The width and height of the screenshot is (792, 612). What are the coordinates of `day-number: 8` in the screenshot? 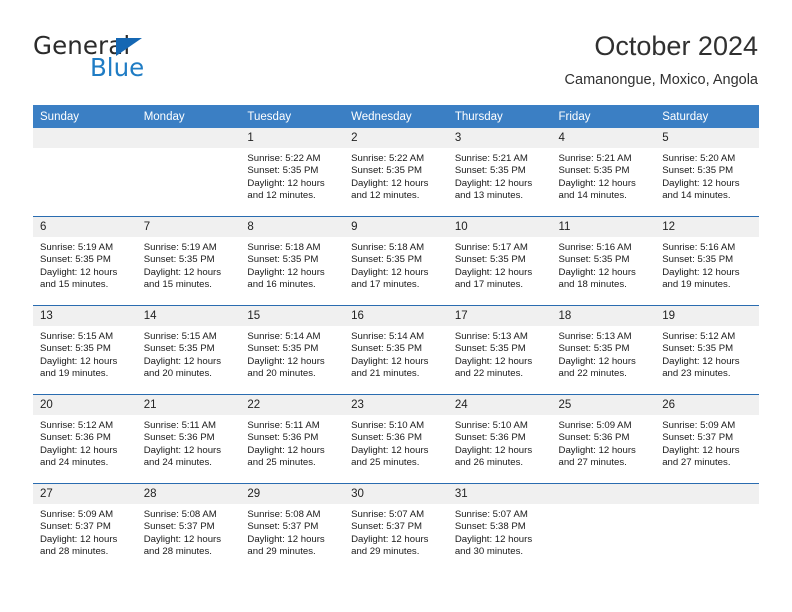 It's located at (292, 227).